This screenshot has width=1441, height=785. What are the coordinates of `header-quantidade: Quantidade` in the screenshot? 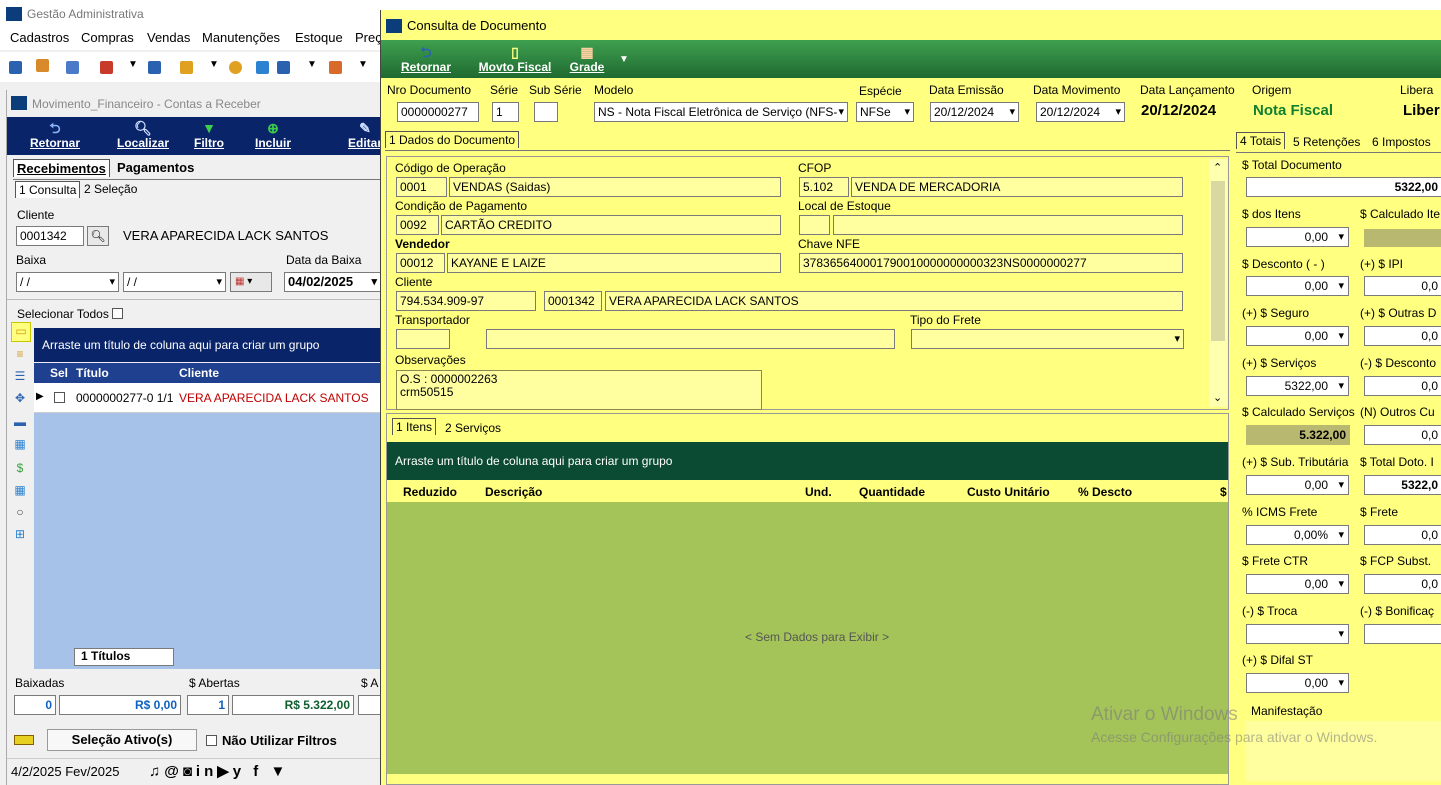 It's located at (892, 492).